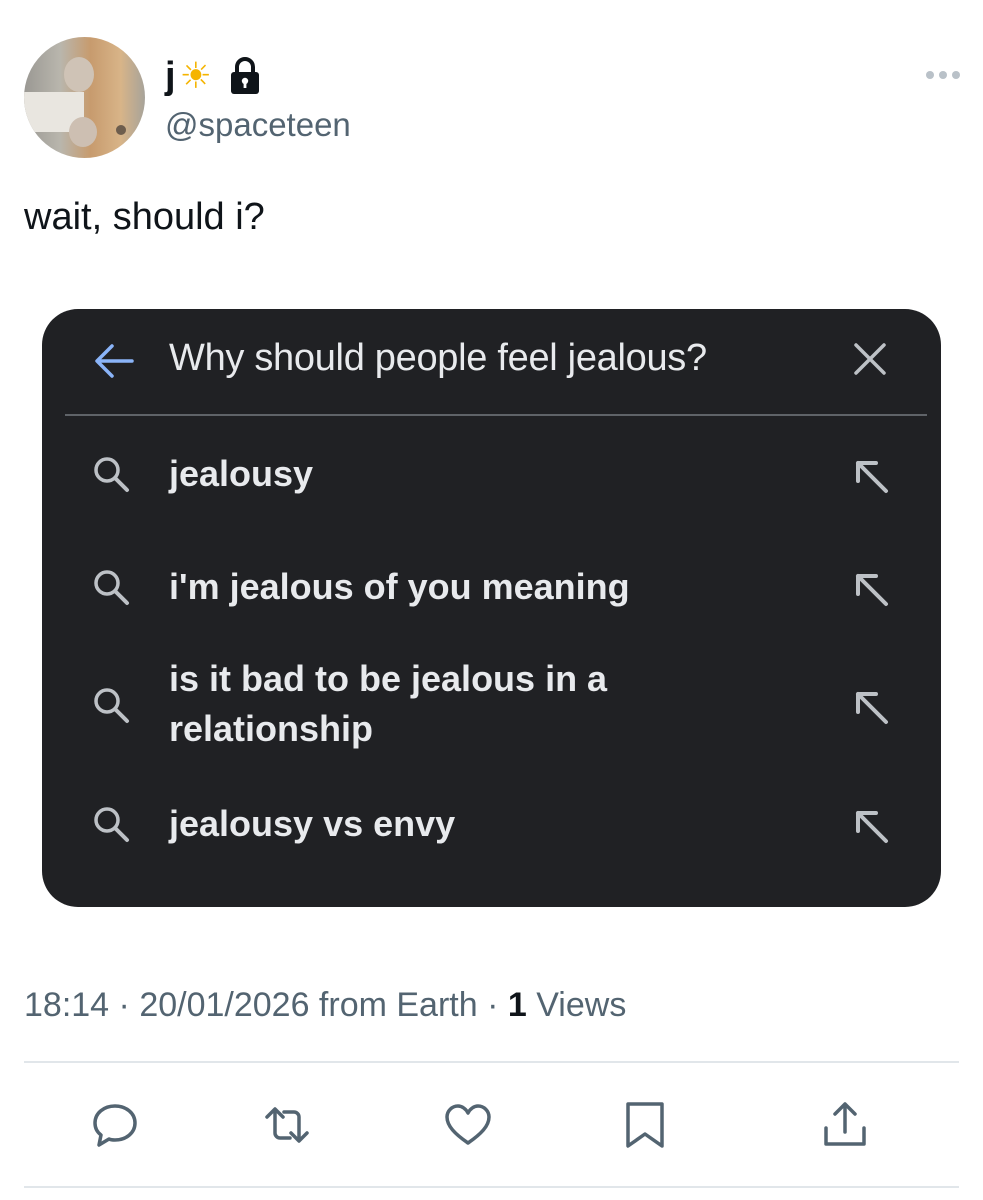 This screenshot has height=1200, width=983. I want to click on share-icon, so click(845, 1125).